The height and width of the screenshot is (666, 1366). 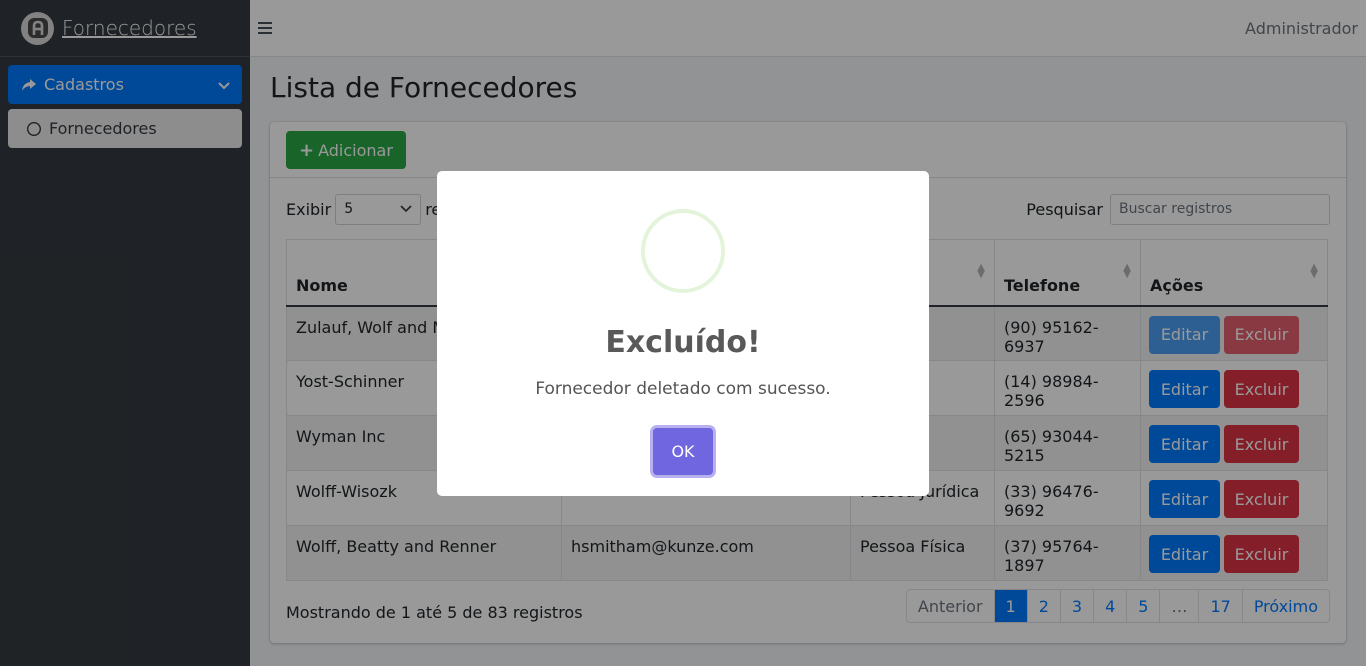 I want to click on dialog-title: Excluído!, so click(x=683, y=342).